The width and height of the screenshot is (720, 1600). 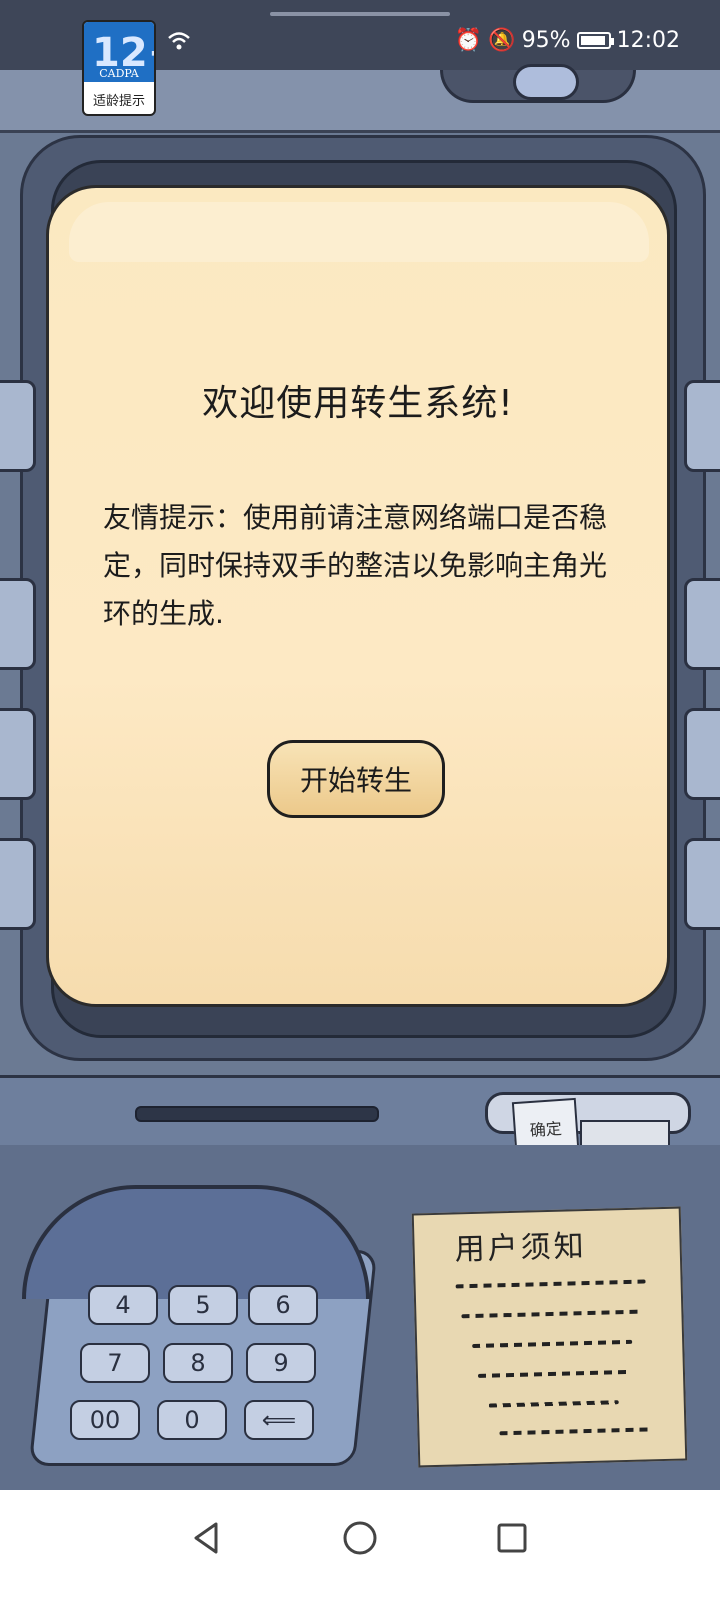 What do you see at coordinates (206, 1538) in the screenshot?
I see `back-icon` at bounding box center [206, 1538].